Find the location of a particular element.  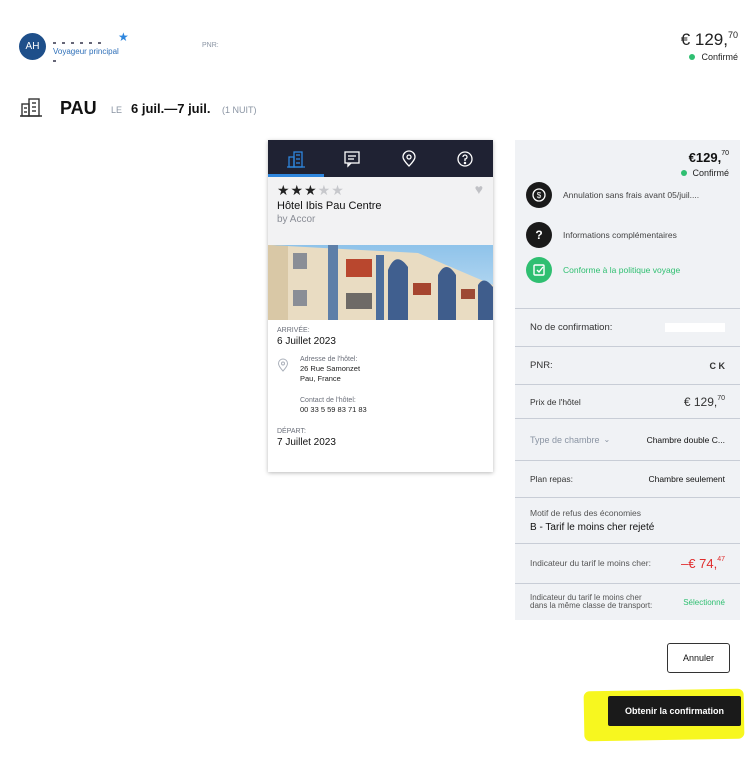

pnr-label: PNR: is located at coordinates (210, 45).